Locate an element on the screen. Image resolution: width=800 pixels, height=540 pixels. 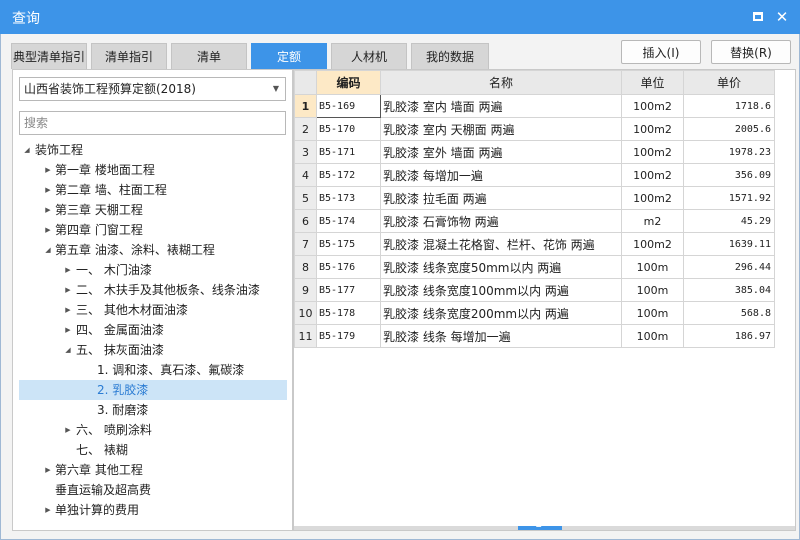
cell-name: 乳胶漆 线条宽度100mm以内 两遍 is located at coordinates (501, 290).